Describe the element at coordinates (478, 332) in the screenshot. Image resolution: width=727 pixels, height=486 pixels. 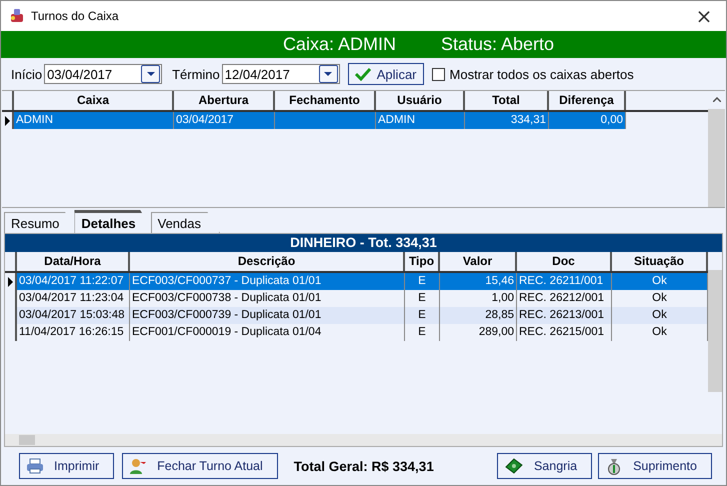
I see `table-cell: 289,00` at that location.